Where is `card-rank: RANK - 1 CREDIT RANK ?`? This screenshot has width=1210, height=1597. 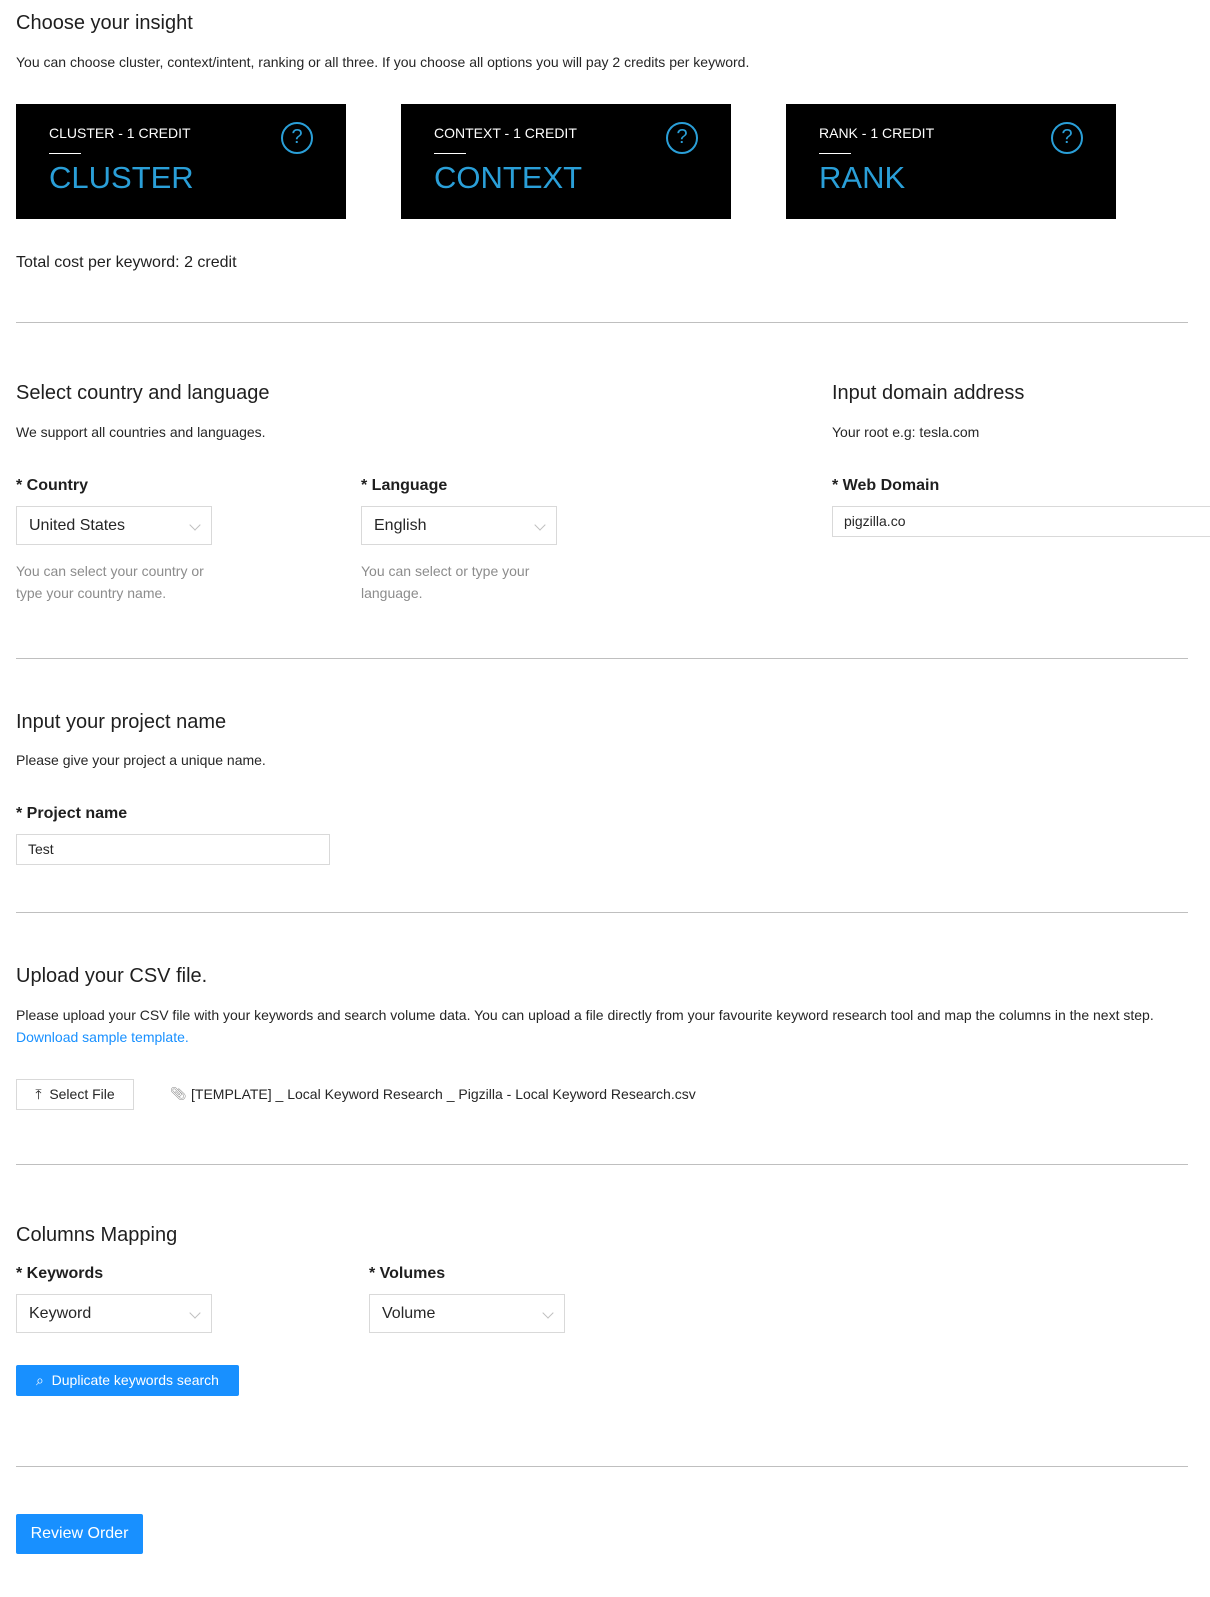
card-rank: RANK - 1 CREDIT RANK ? is located at coordinates (951, 161).